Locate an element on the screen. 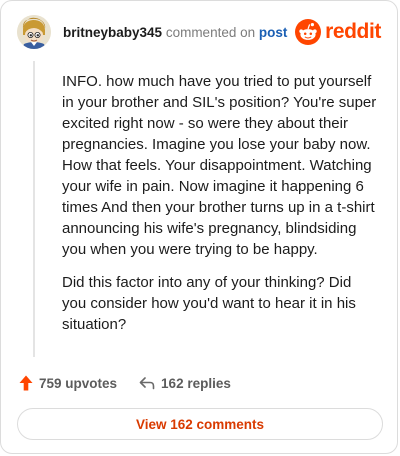 The height and width of the screenshot is (456, 400). reddit-snoo-icon is located at coordinates (308, 32).